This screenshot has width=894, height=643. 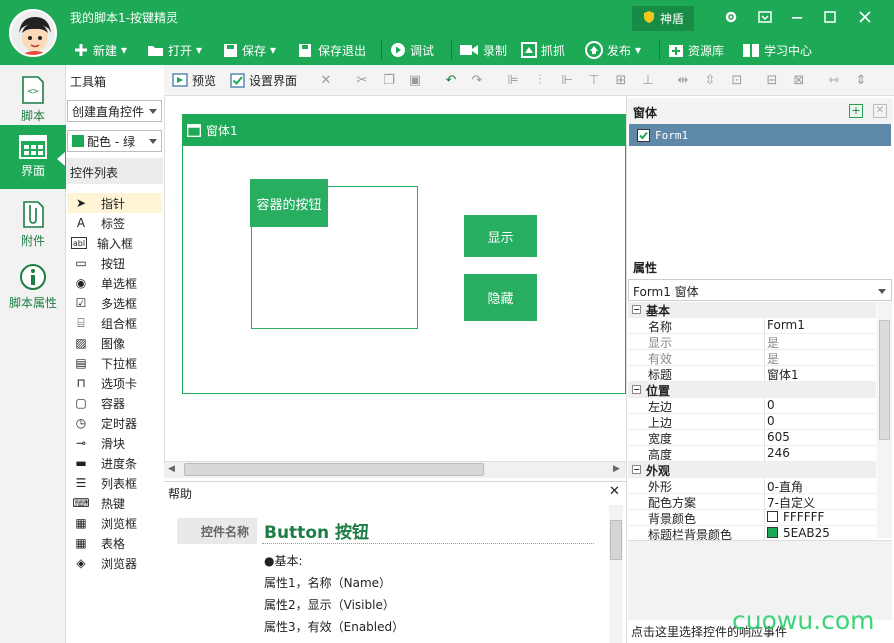 I want to click on align-left-icon: ⊫, so click(x=513, y=80).